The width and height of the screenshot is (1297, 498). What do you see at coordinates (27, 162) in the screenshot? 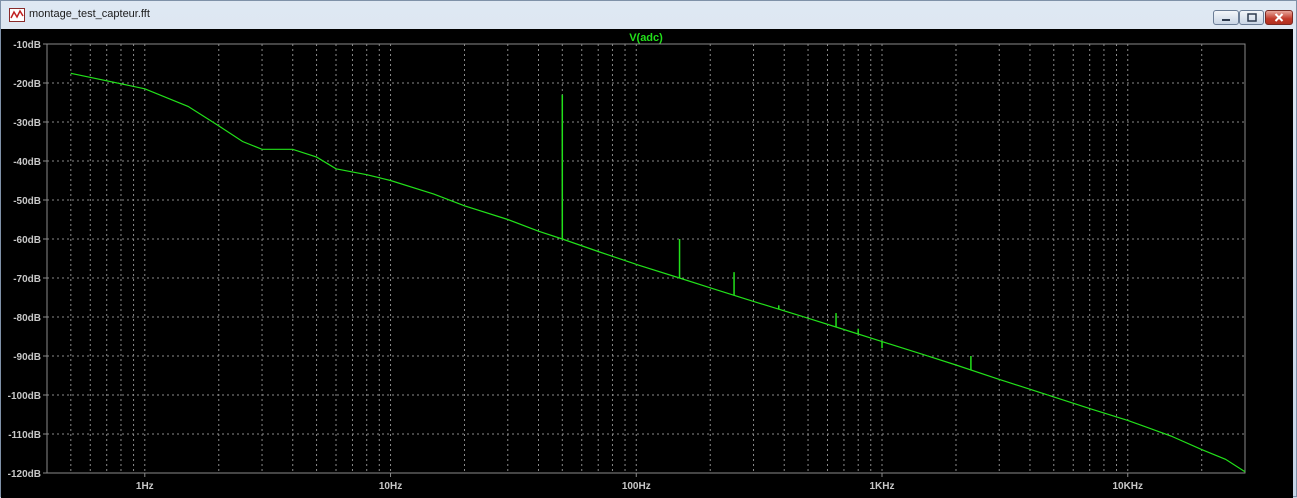
I see `y-tick-label: -40dB` at bounding box center [27, 162].